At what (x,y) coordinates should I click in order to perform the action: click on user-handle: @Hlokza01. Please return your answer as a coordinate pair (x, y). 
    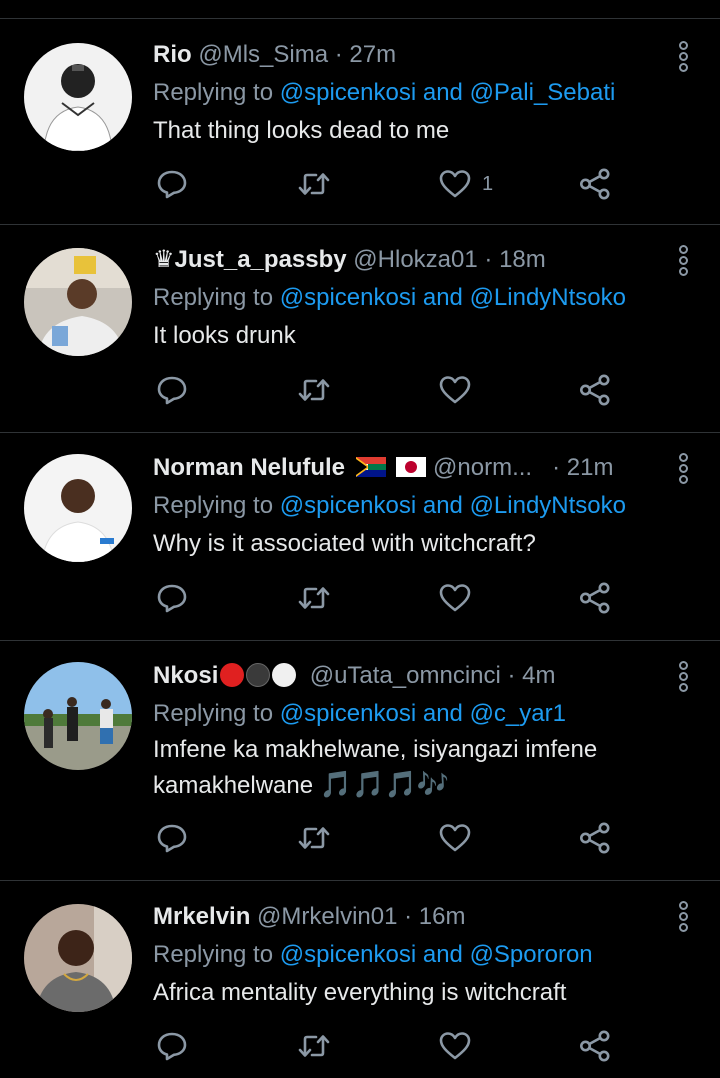
    Looking at the image, I should click on (415, 259).